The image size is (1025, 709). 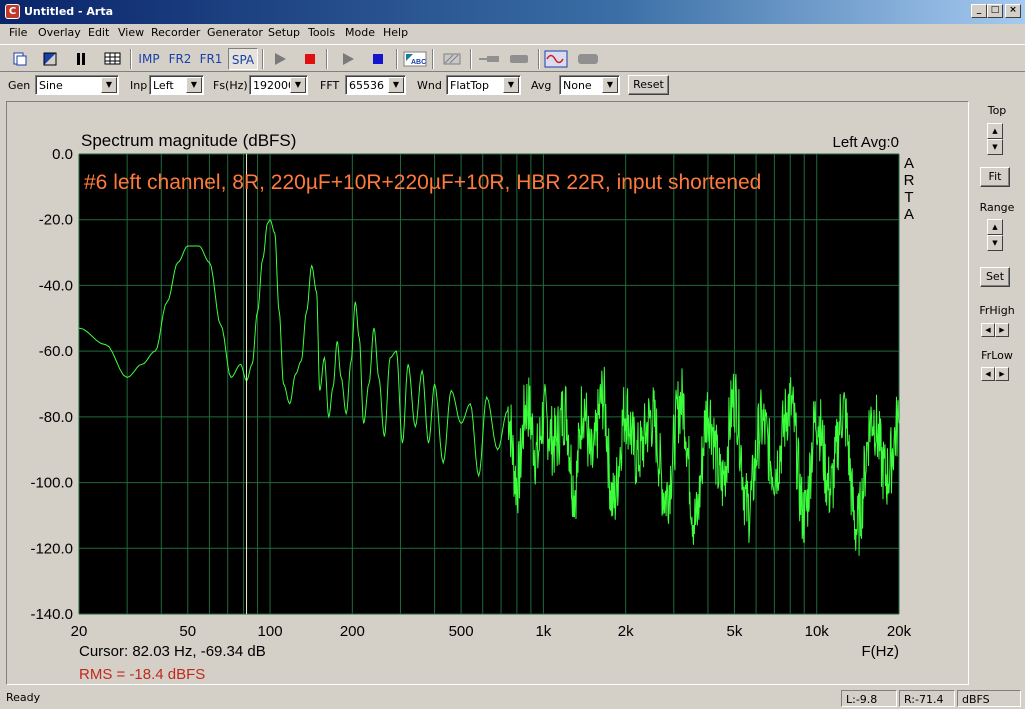 What do you see at coordinates (284, 32) in the screenshot?
I see `menu-setup: Setup` at bounding box center [284, 32].